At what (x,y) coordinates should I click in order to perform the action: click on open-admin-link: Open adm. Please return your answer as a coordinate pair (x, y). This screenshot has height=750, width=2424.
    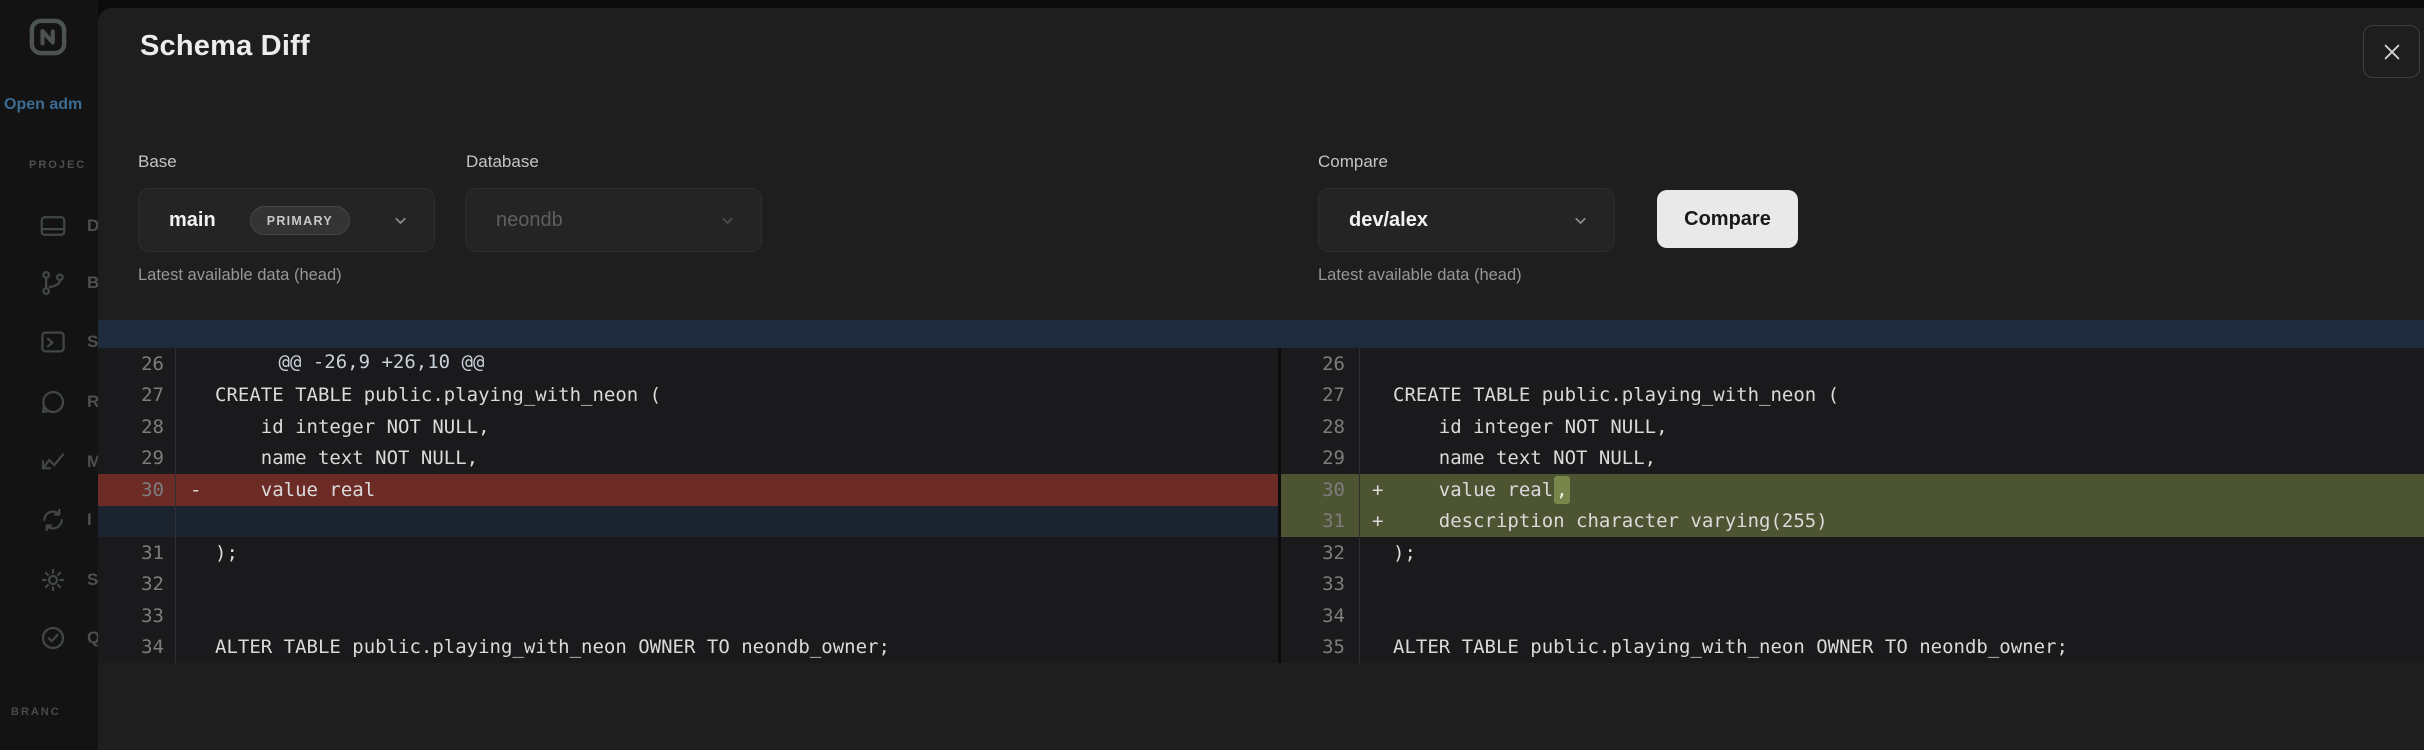
    Looking at the image, I should click on (51, 105).